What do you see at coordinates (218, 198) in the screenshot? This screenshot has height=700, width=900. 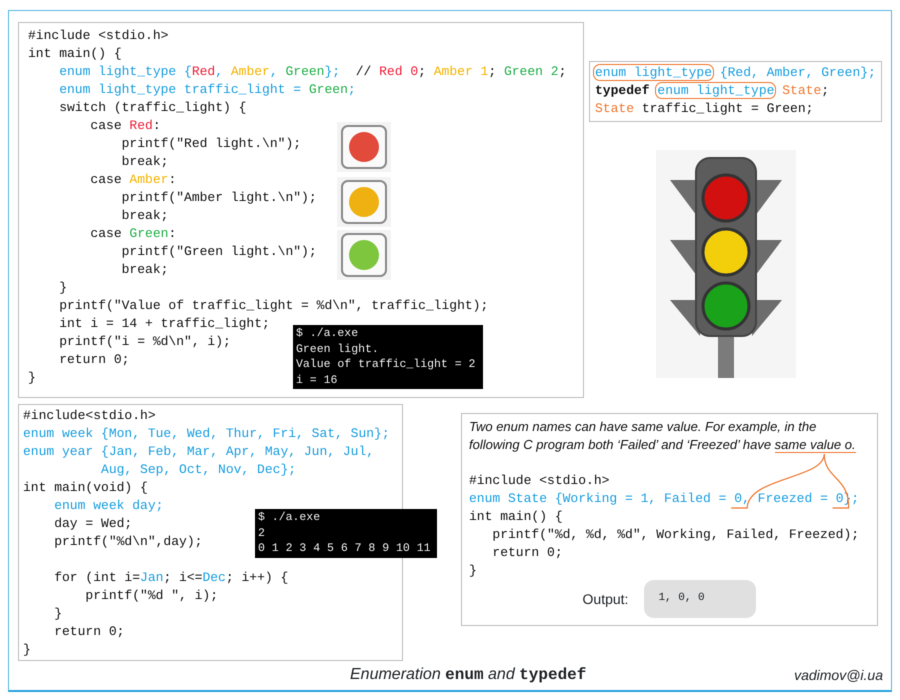 I see `code-line: printf("Amber light.\n");` at bounding box center [218, 198].